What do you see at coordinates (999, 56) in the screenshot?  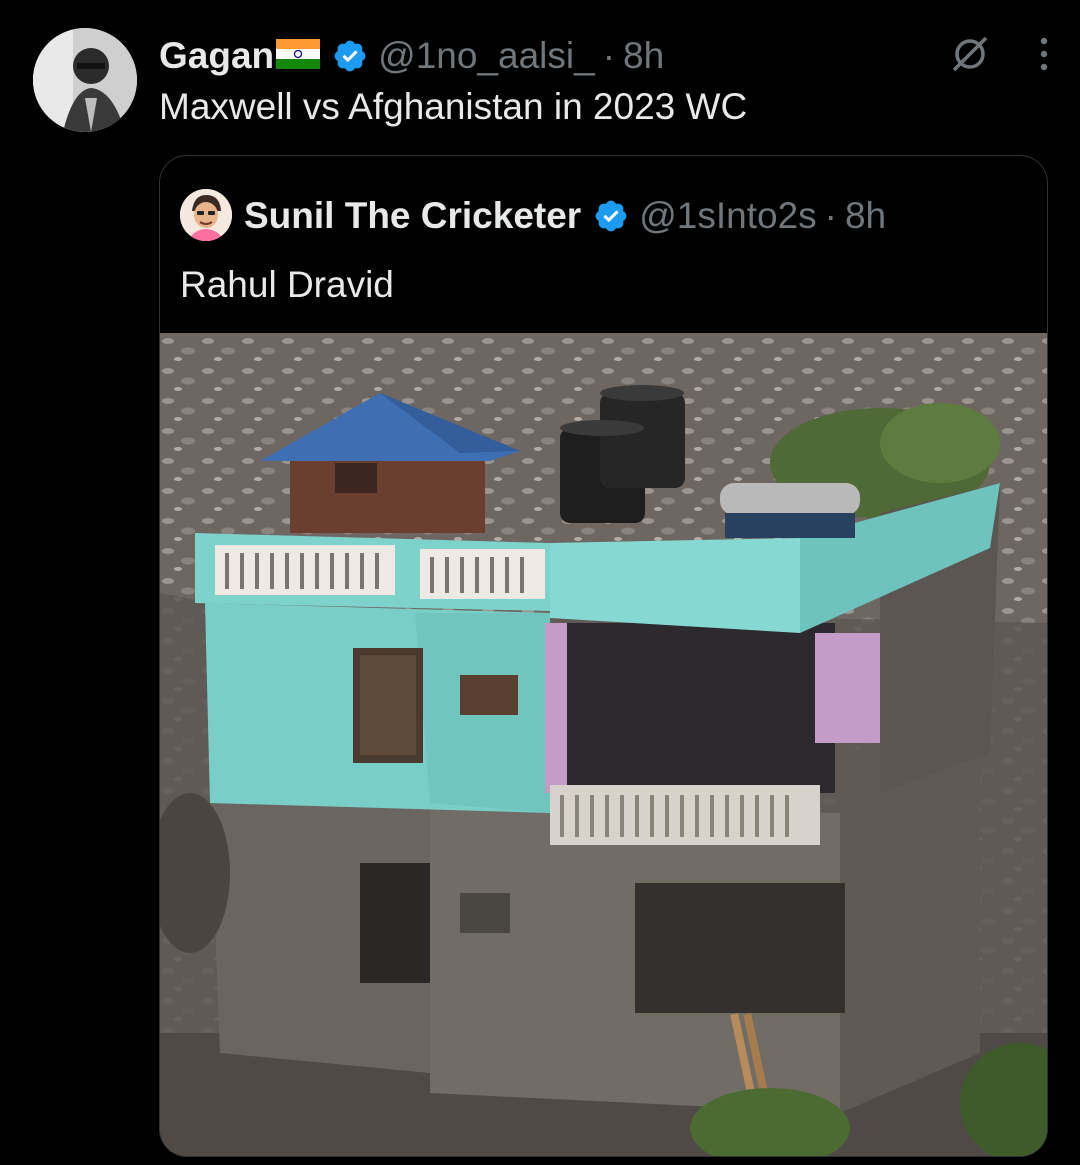 I see `tweet-actions` at bounding box center [999, 56].